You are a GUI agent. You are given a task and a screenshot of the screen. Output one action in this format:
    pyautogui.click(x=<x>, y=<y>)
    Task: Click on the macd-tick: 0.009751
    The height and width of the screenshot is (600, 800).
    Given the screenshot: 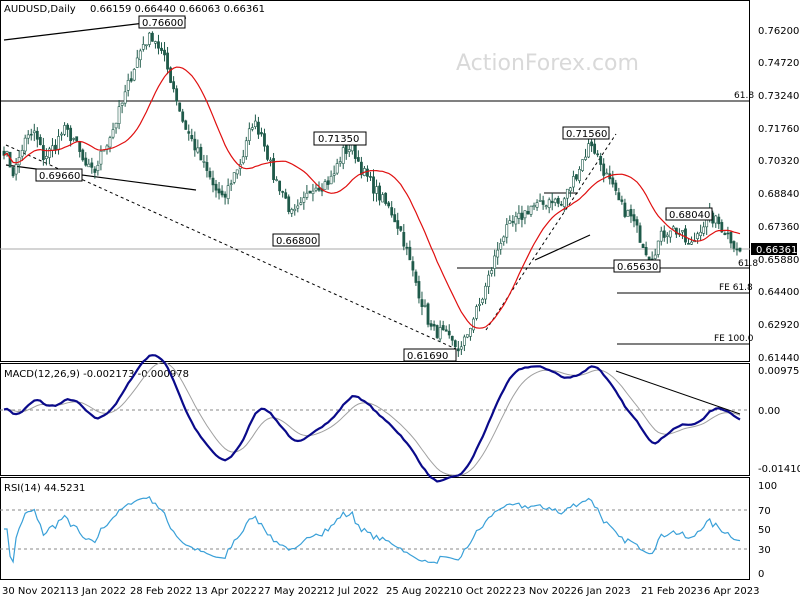 What is the action you would take?
    pyautogui.click(x=779, y=371)
    